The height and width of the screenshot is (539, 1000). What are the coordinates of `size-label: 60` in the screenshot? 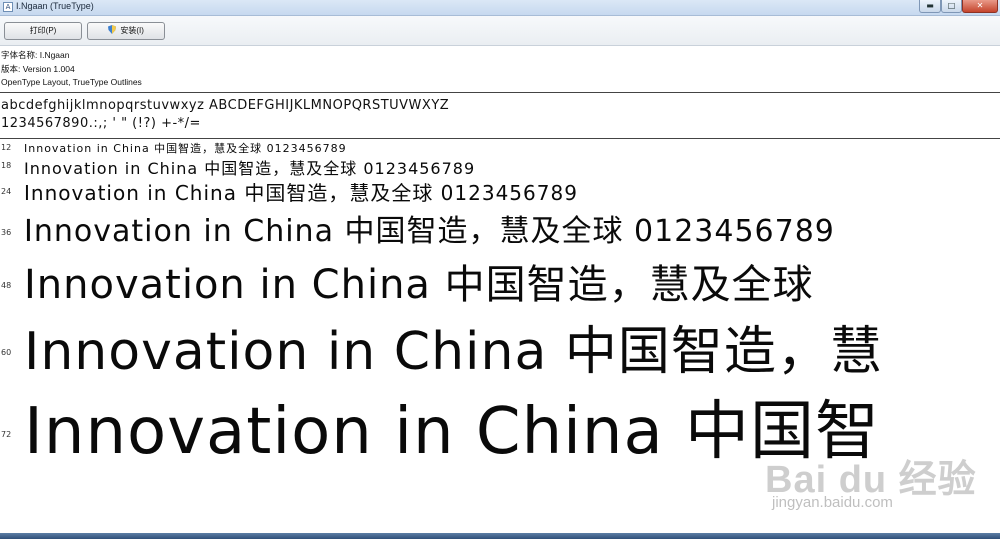 It's located at (6, 352).